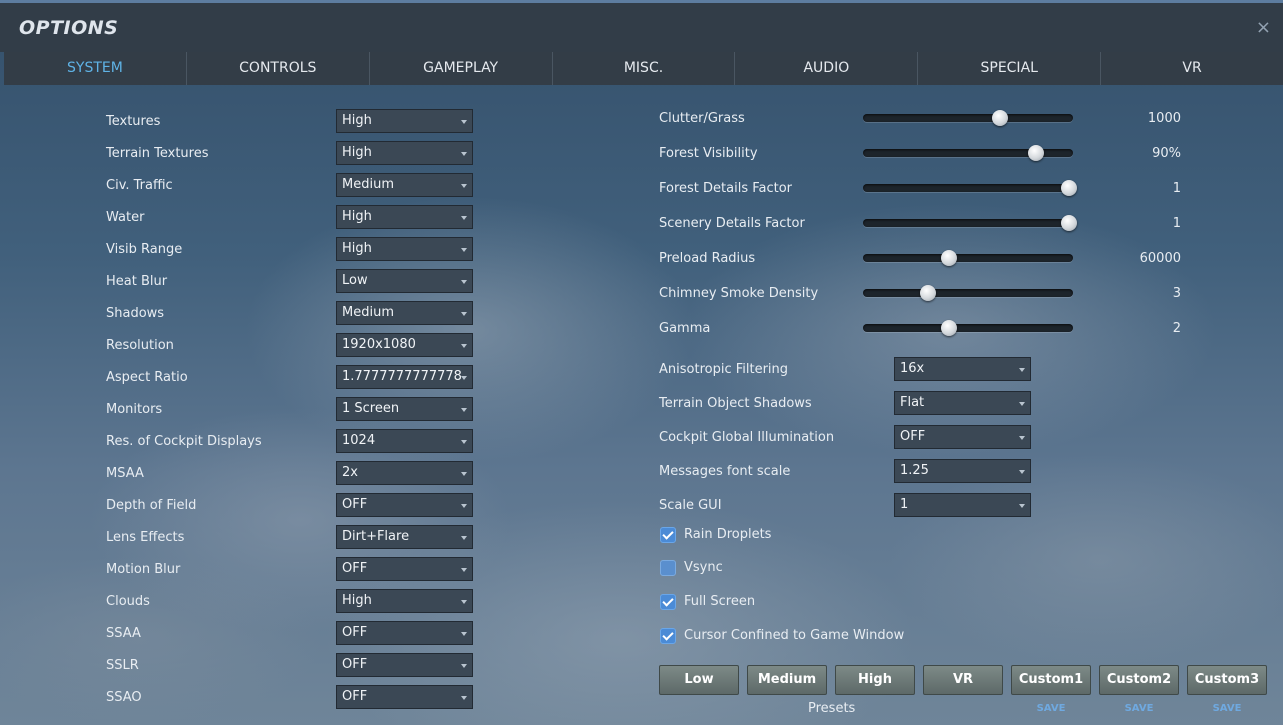 The image size is (1283, 725). I want to click on tab-special: SPECIAL, so click(1010, 68).